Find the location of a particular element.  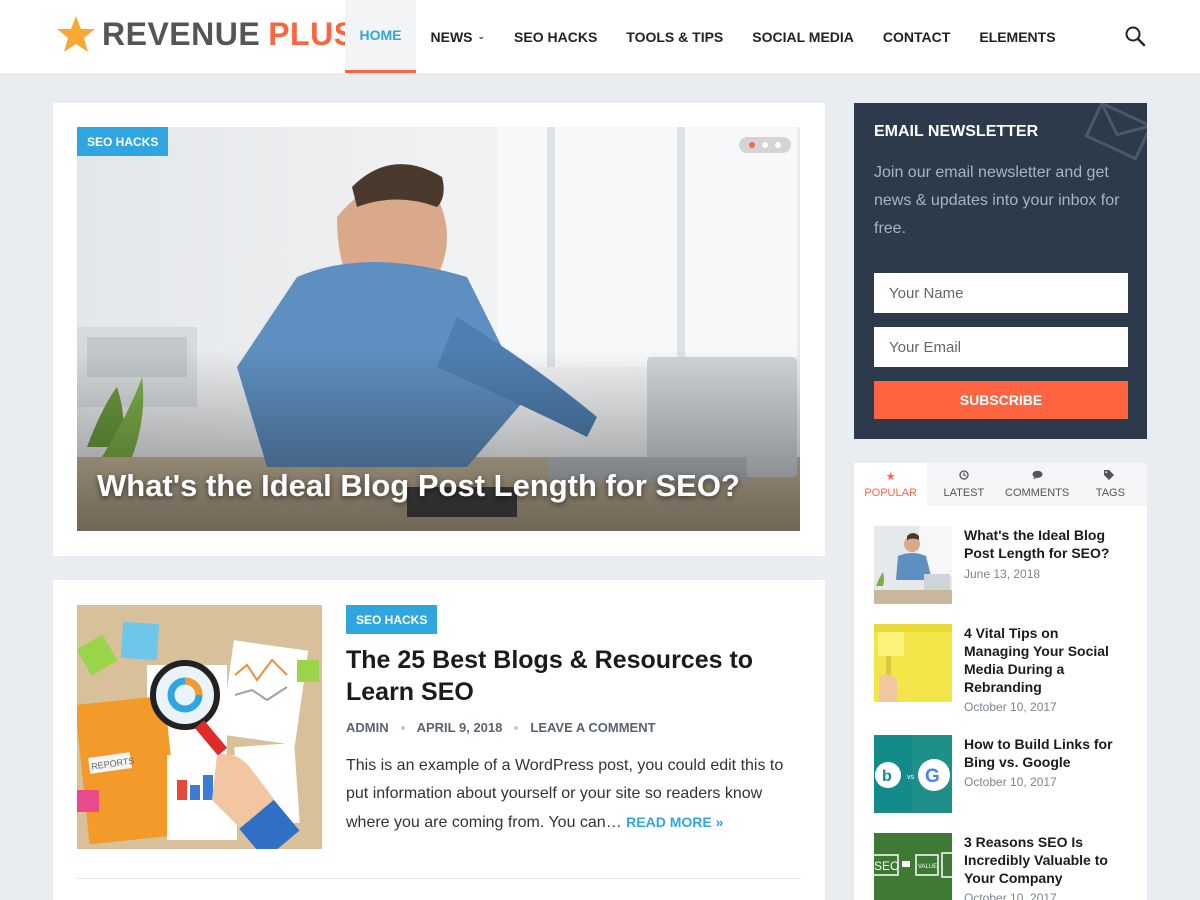

email-field is located at coordinates (1001, 347).